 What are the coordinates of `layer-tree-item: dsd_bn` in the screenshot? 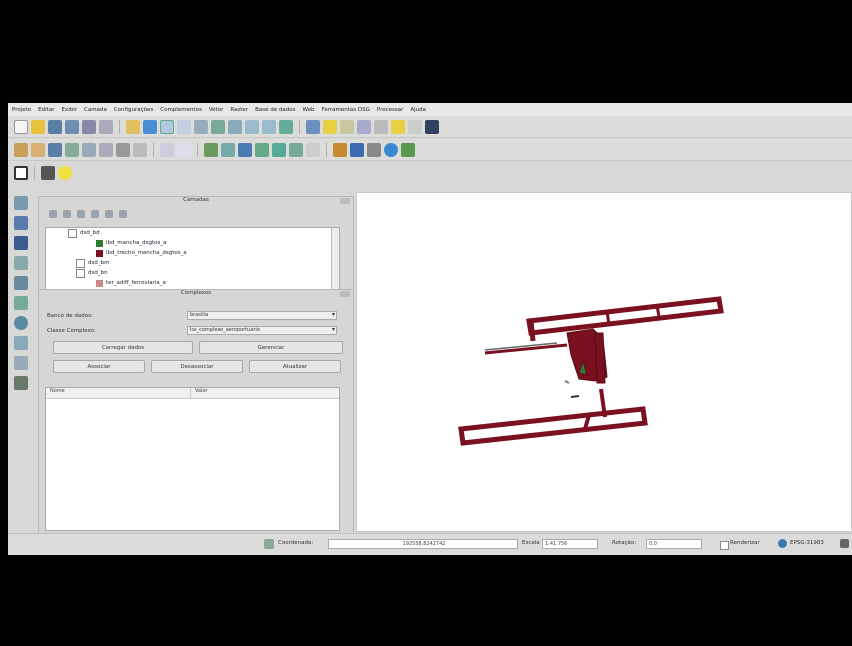 It's located at (192, 273).